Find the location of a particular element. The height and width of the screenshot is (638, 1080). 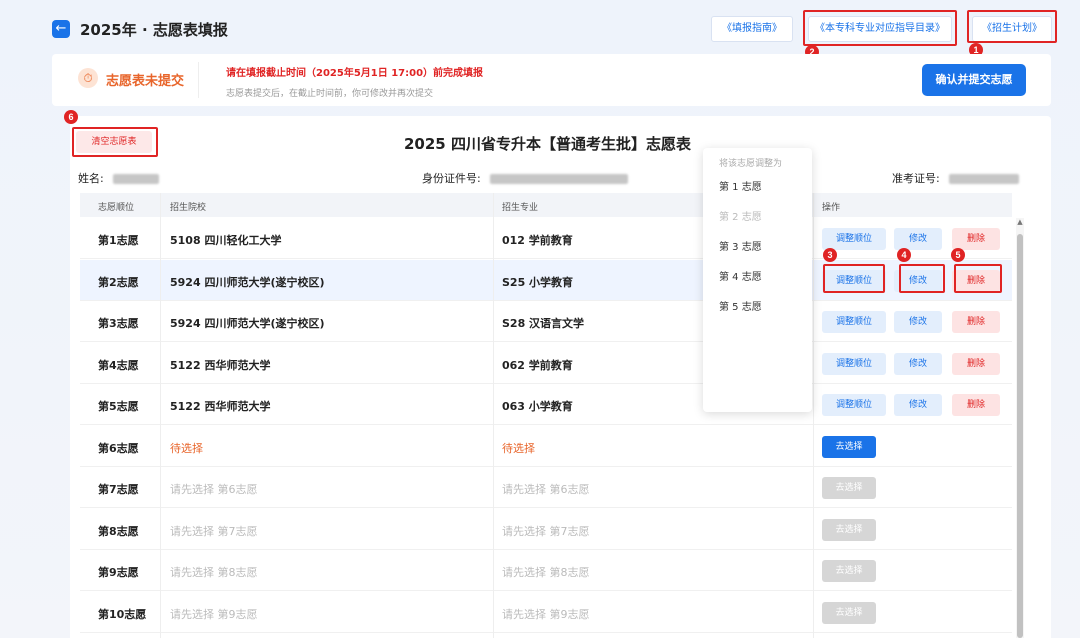

dropdown-title: 将该志愿调整为 is located at coordinates (751, 164).